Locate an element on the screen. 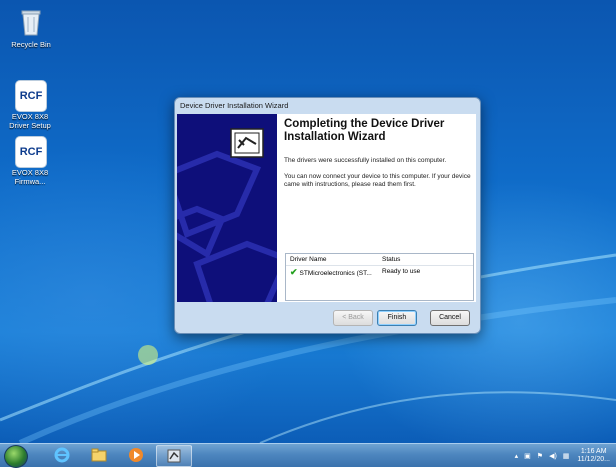  explorer-icon is located at coordinates (99, 455).